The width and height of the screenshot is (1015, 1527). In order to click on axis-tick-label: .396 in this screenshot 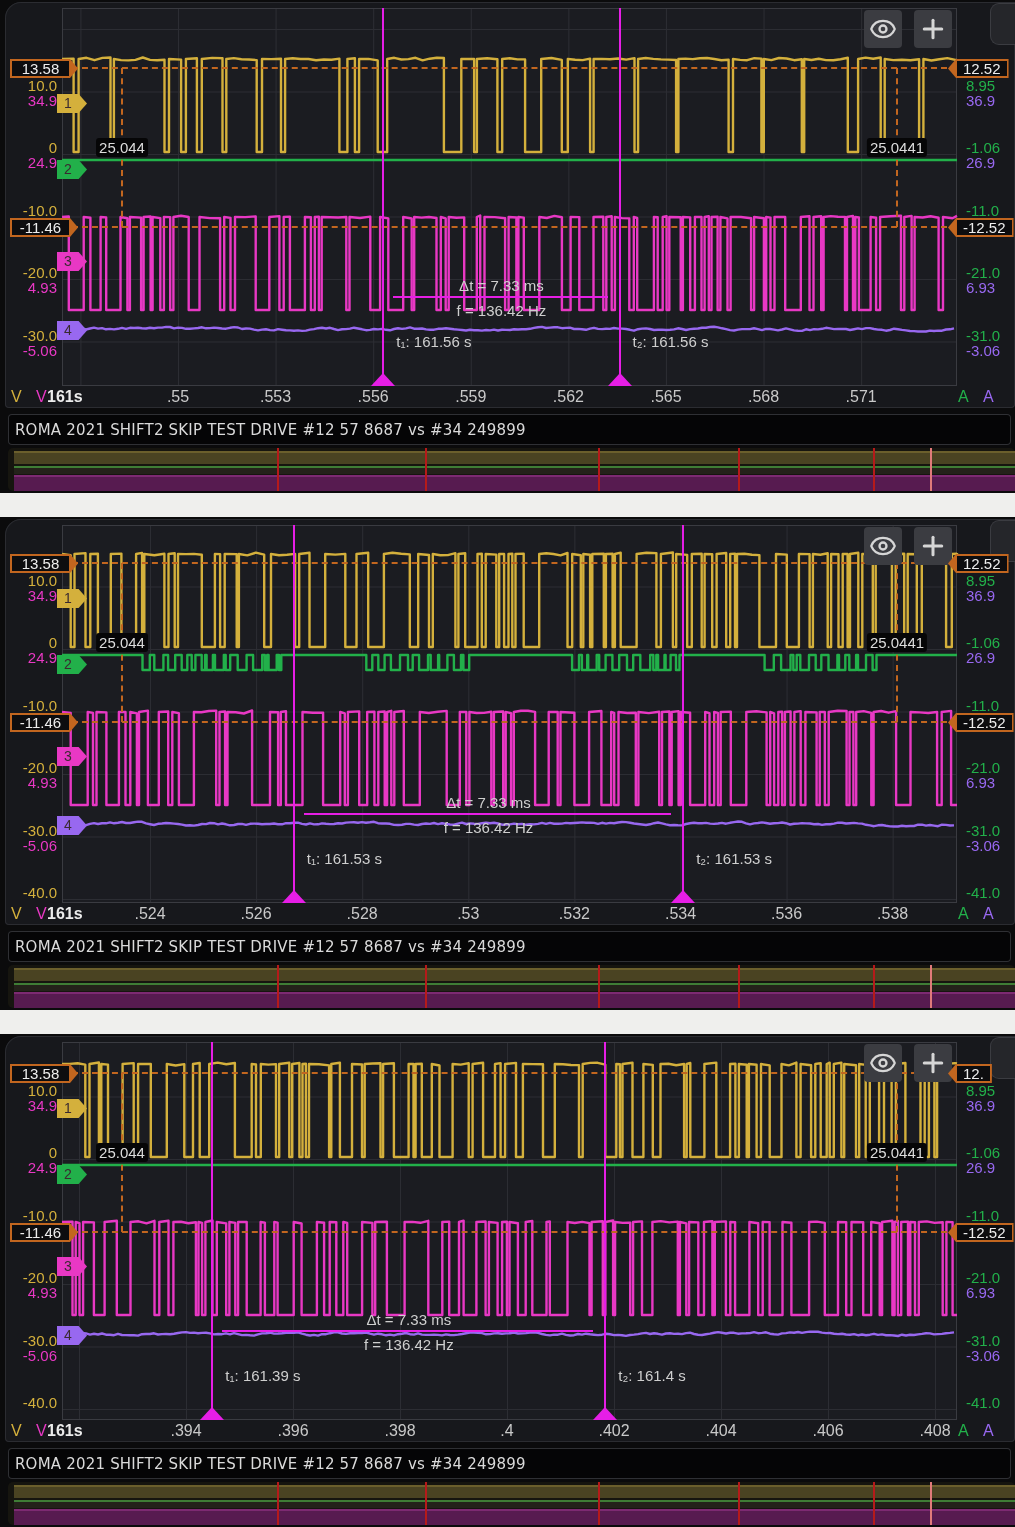, I will do `click(293, 1431)`.